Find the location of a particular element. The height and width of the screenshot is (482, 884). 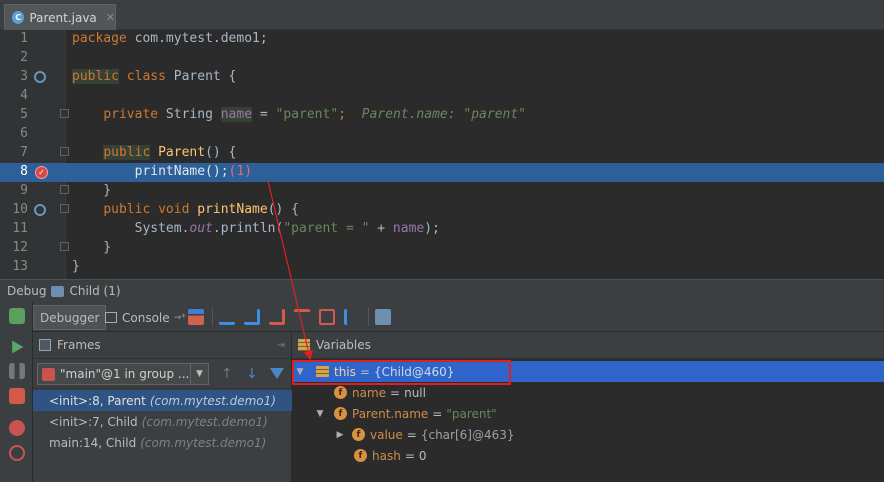

annotation-arrow is located at coordinates (290, 270).